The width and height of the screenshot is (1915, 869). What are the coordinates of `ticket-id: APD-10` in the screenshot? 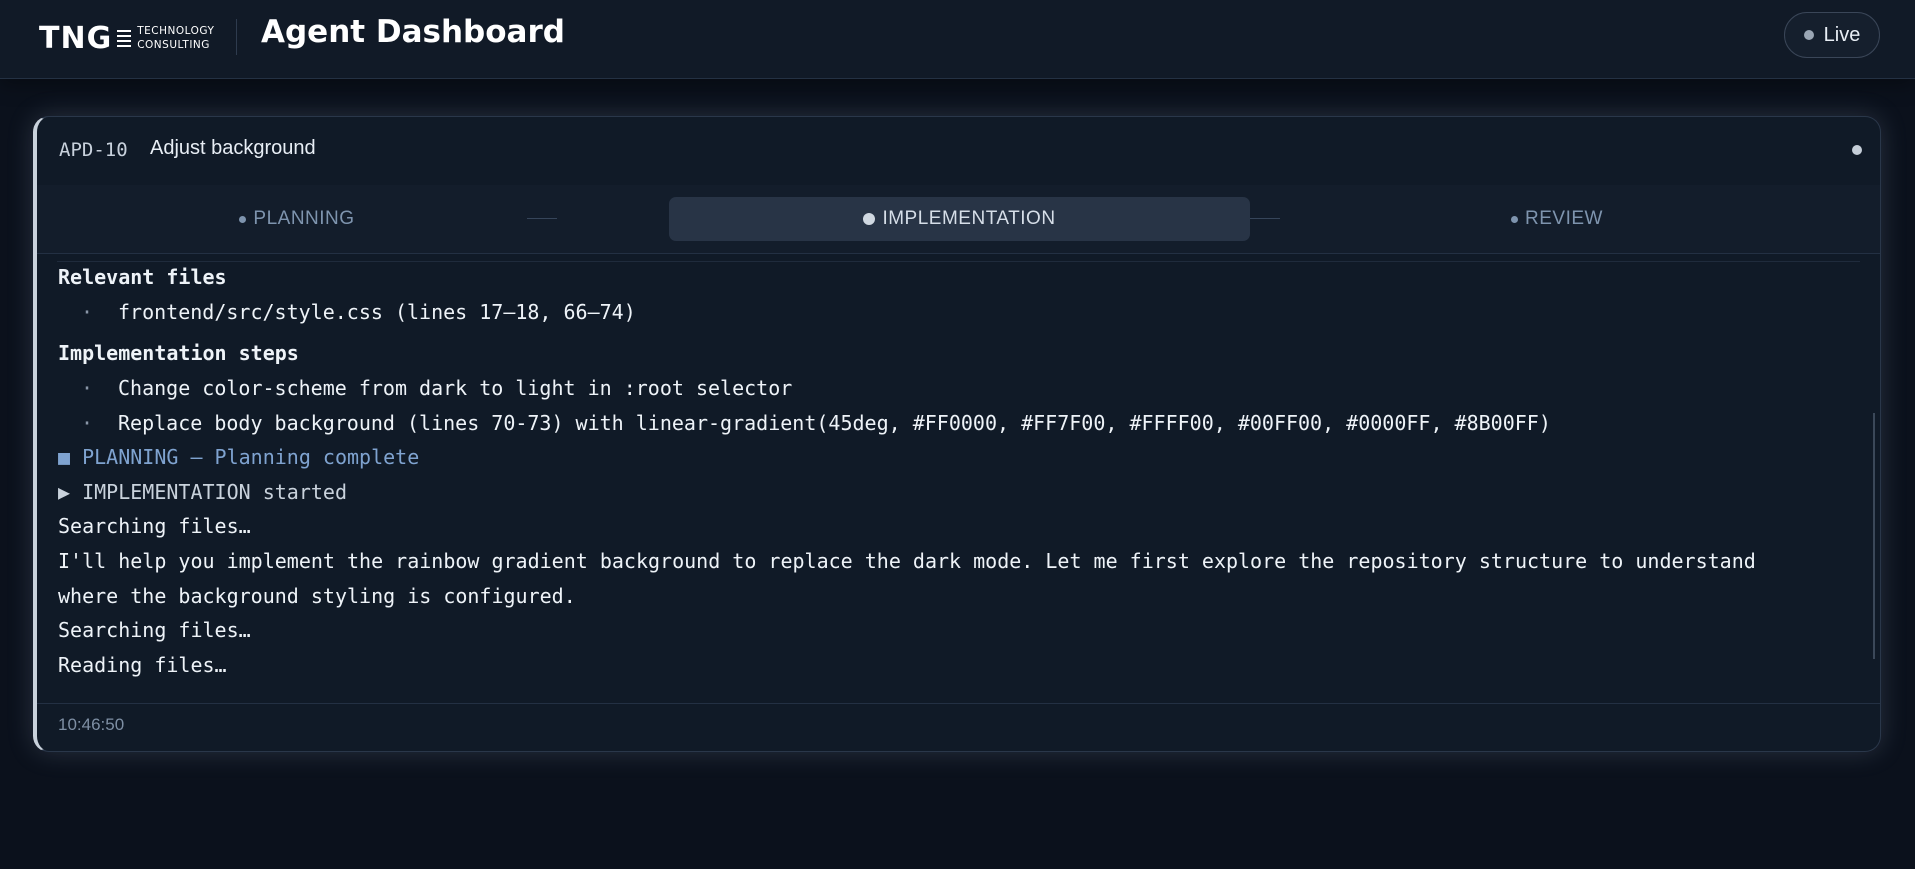 It's located at (93, 150).